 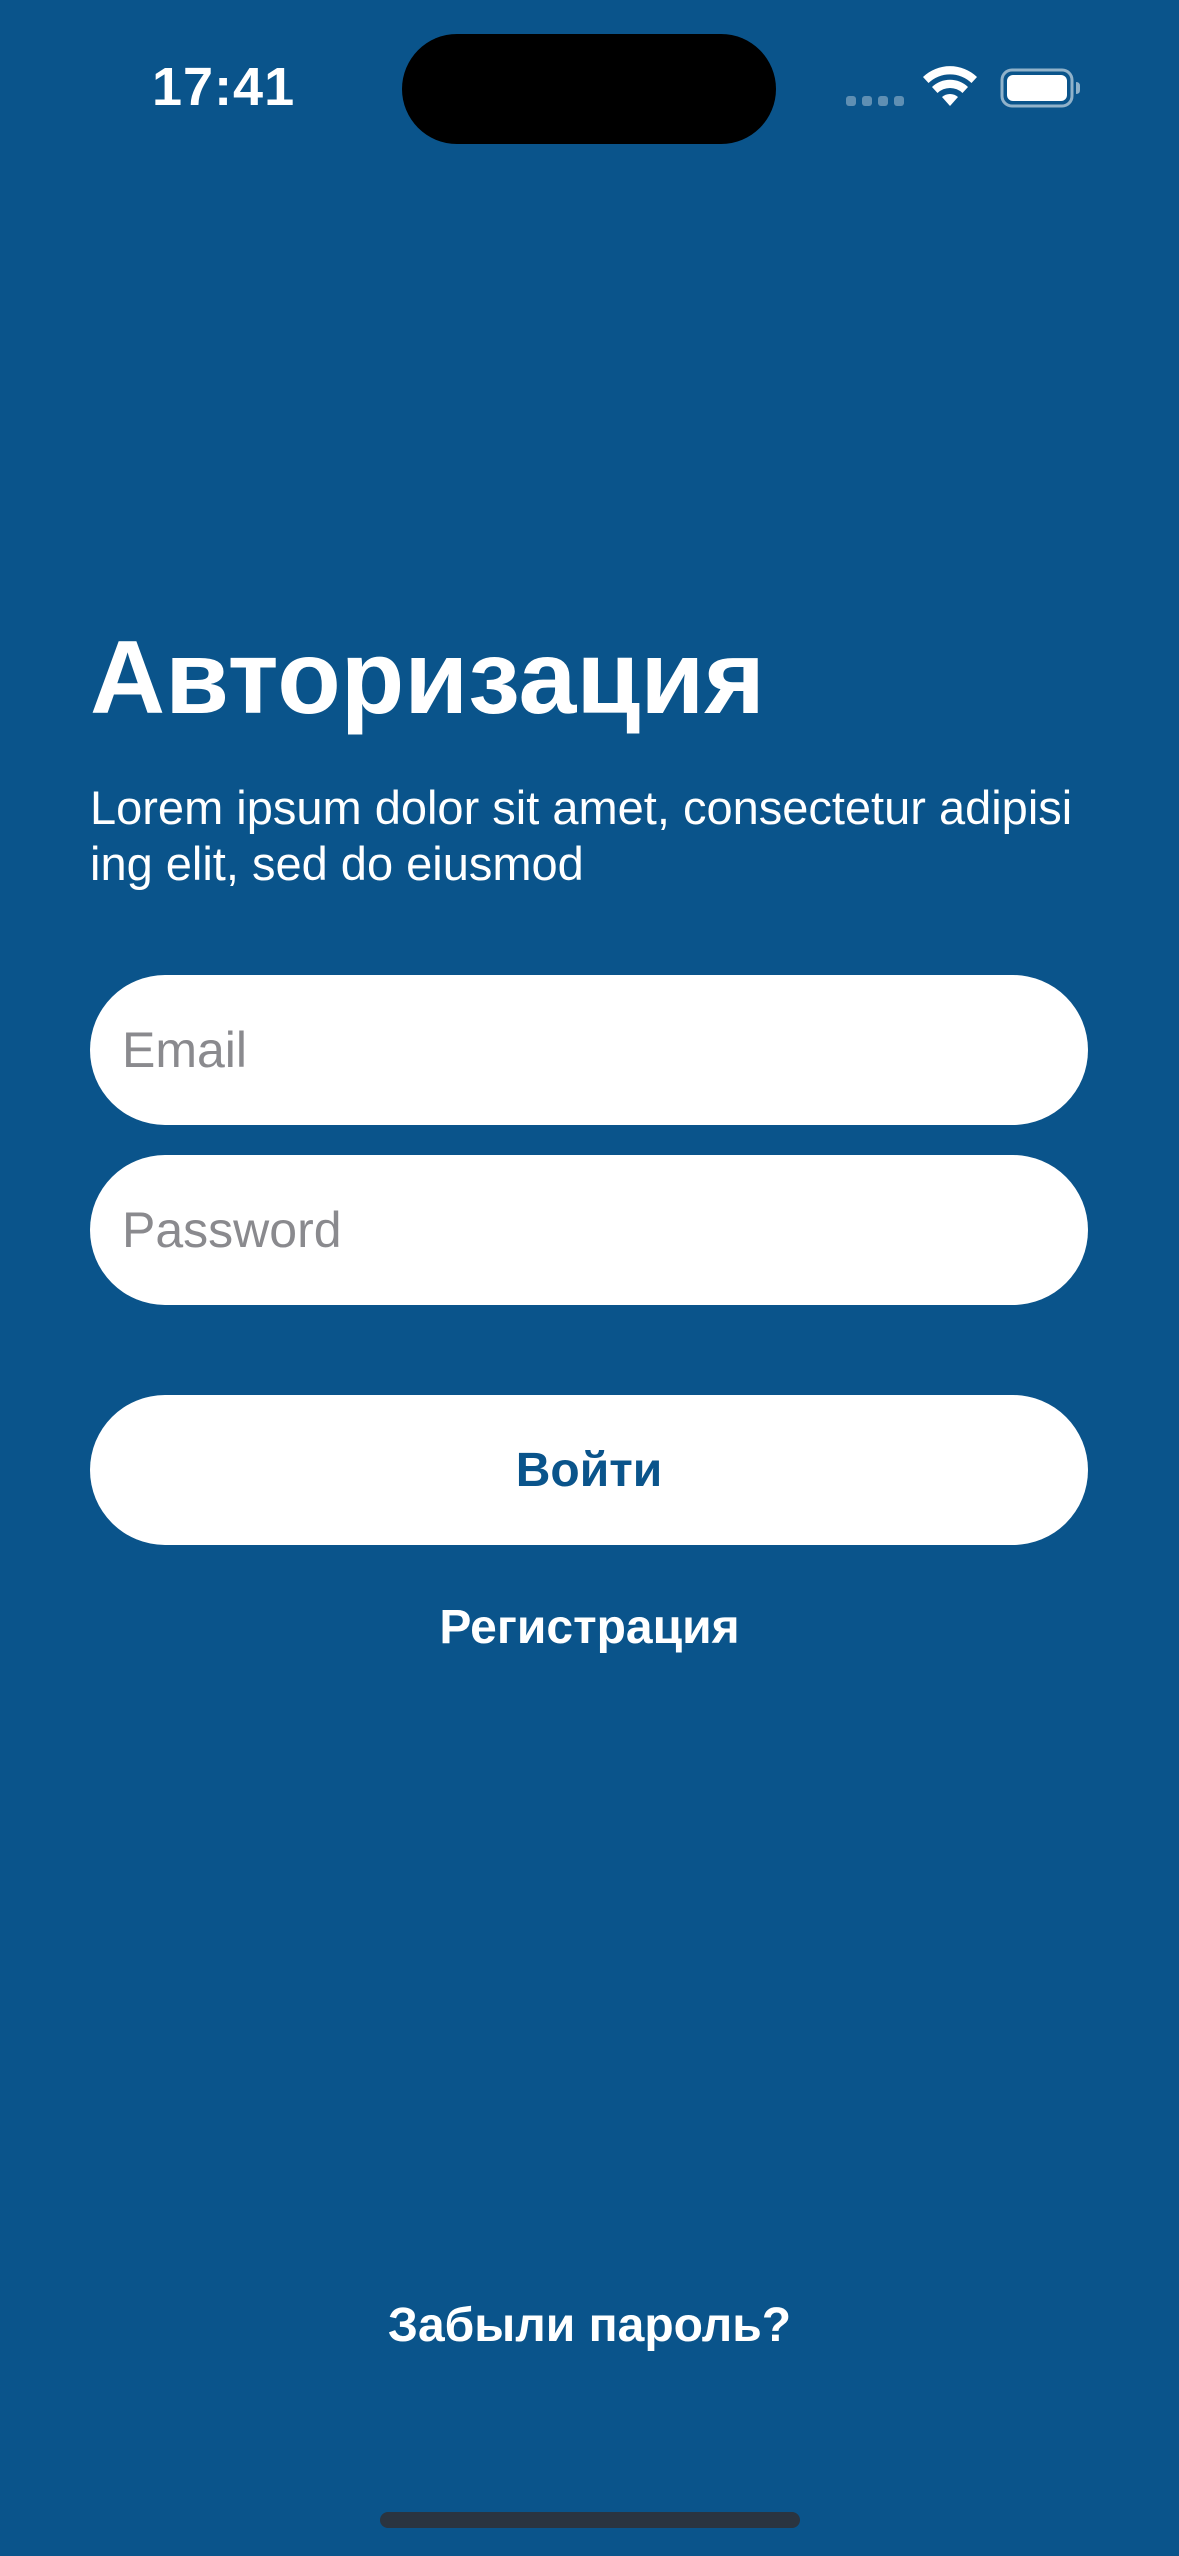 I want to click on status-bar: 17:41, so click(x=589, y=85).